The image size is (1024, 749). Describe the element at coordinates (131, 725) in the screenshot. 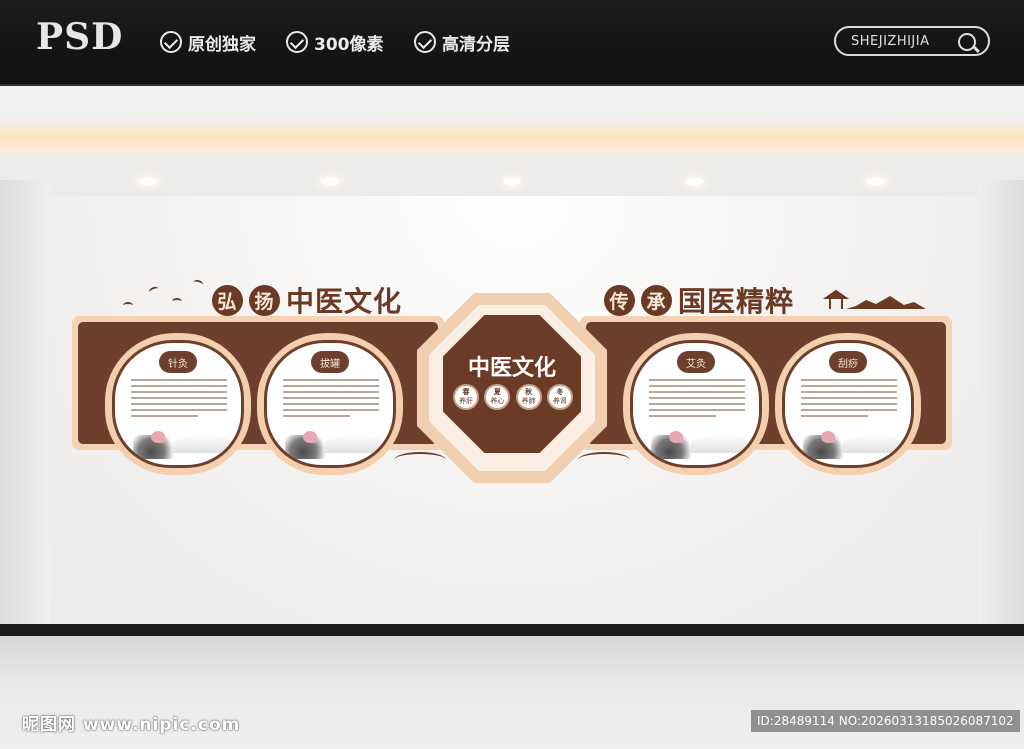

I see `watermark-site: 昵图网 www.nipic.com` at that location.